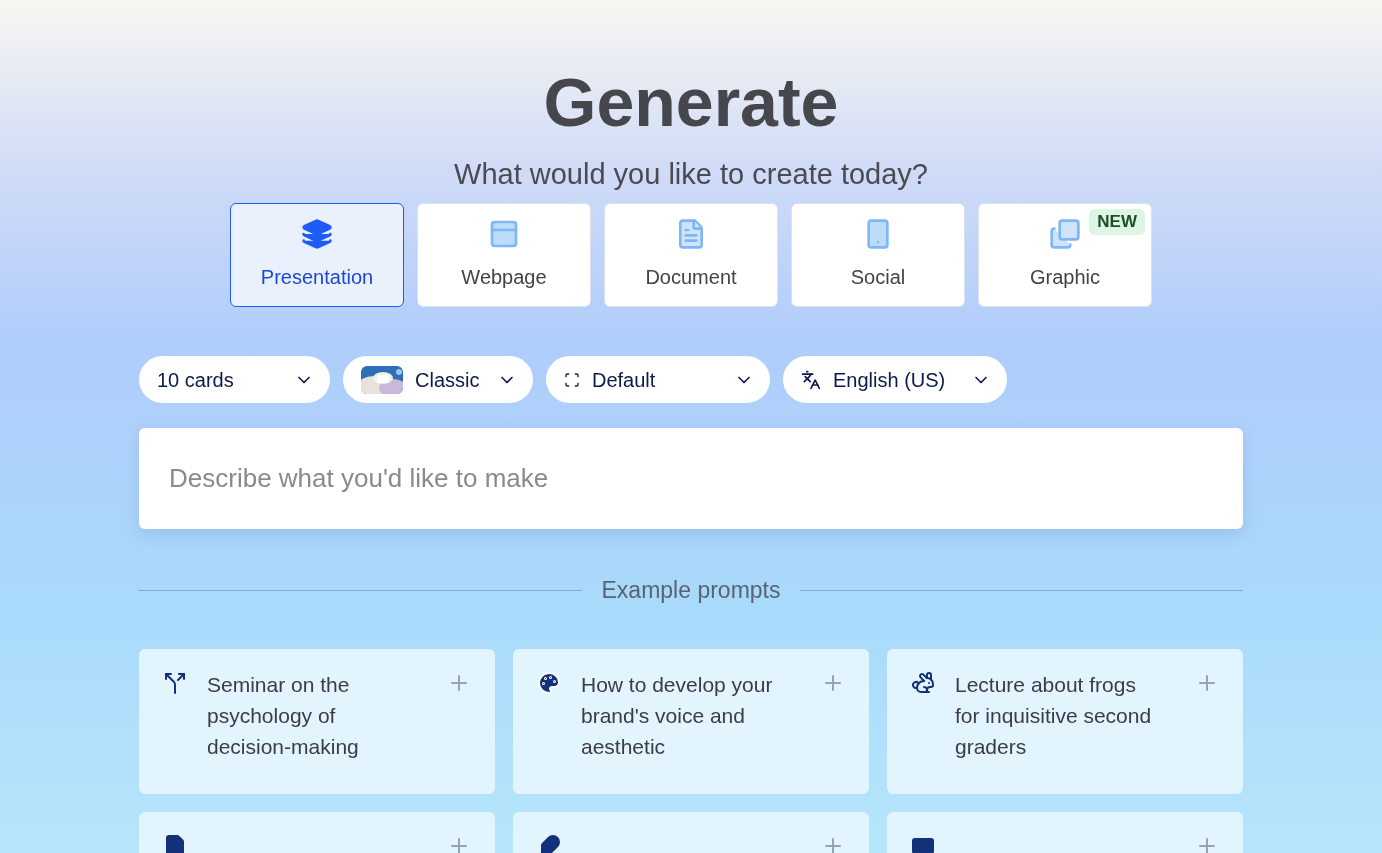 The width and height of the screenshot is (1382, 853). I want to click on browser-window-icon, so click(504, 234).